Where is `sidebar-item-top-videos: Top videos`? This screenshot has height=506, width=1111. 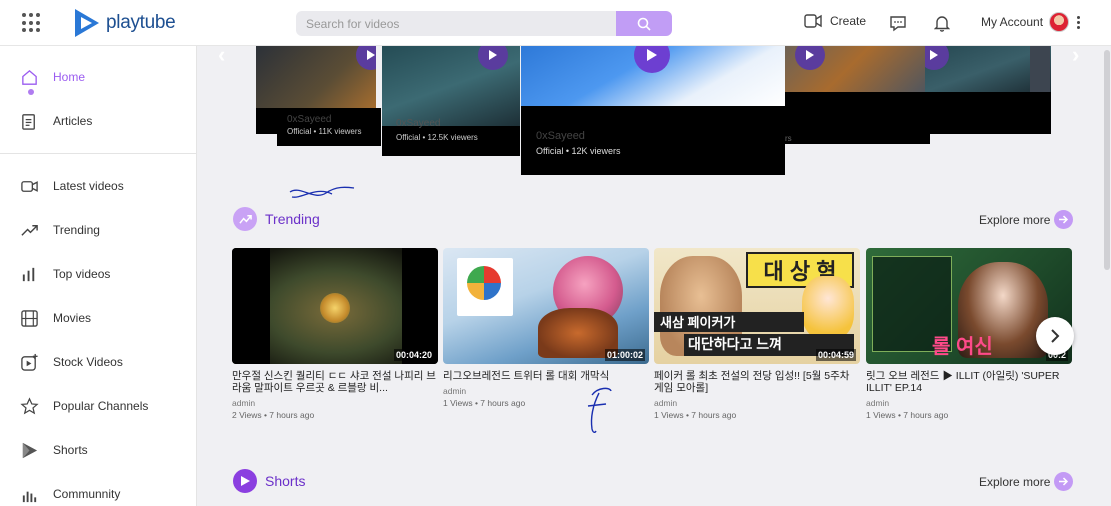
sidebar-item-top-videos: Top videos is located at coordinates (65, 274).